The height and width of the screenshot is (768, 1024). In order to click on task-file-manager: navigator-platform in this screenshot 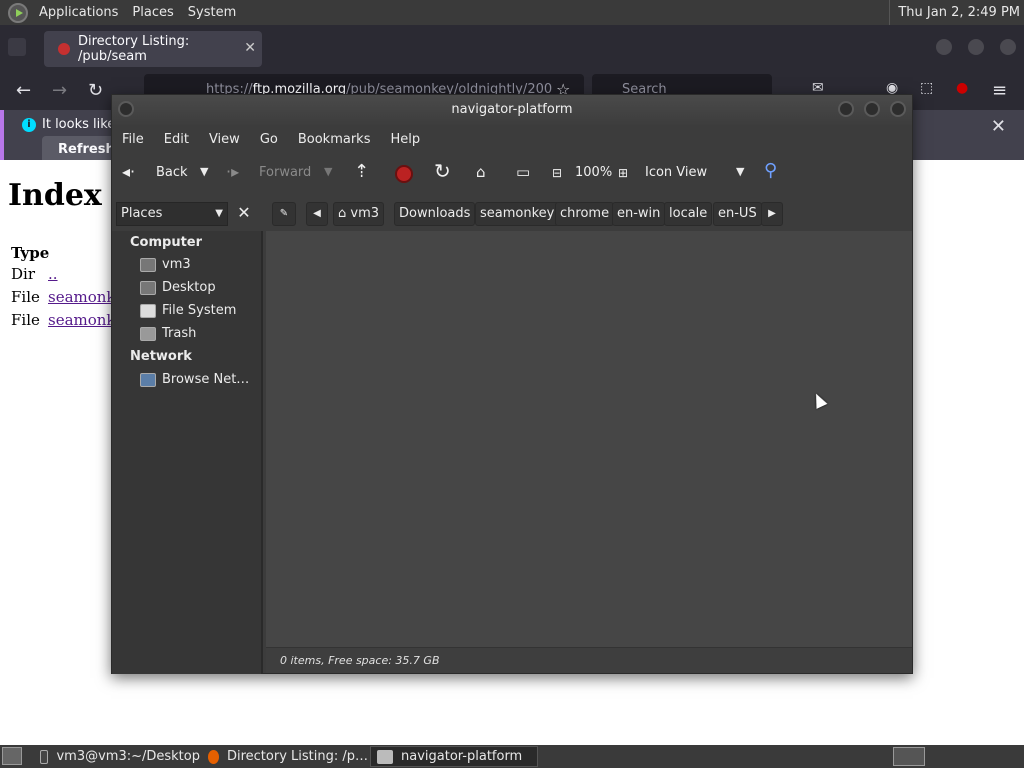, I will do `click(454, 756)`.